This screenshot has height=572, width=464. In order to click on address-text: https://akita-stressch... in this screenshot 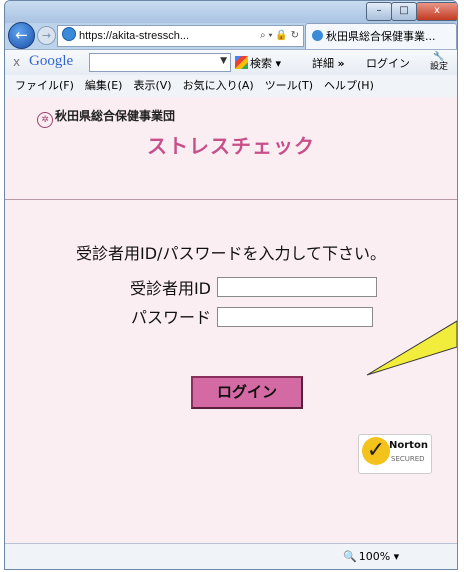, I will do `click(134, 36)`.